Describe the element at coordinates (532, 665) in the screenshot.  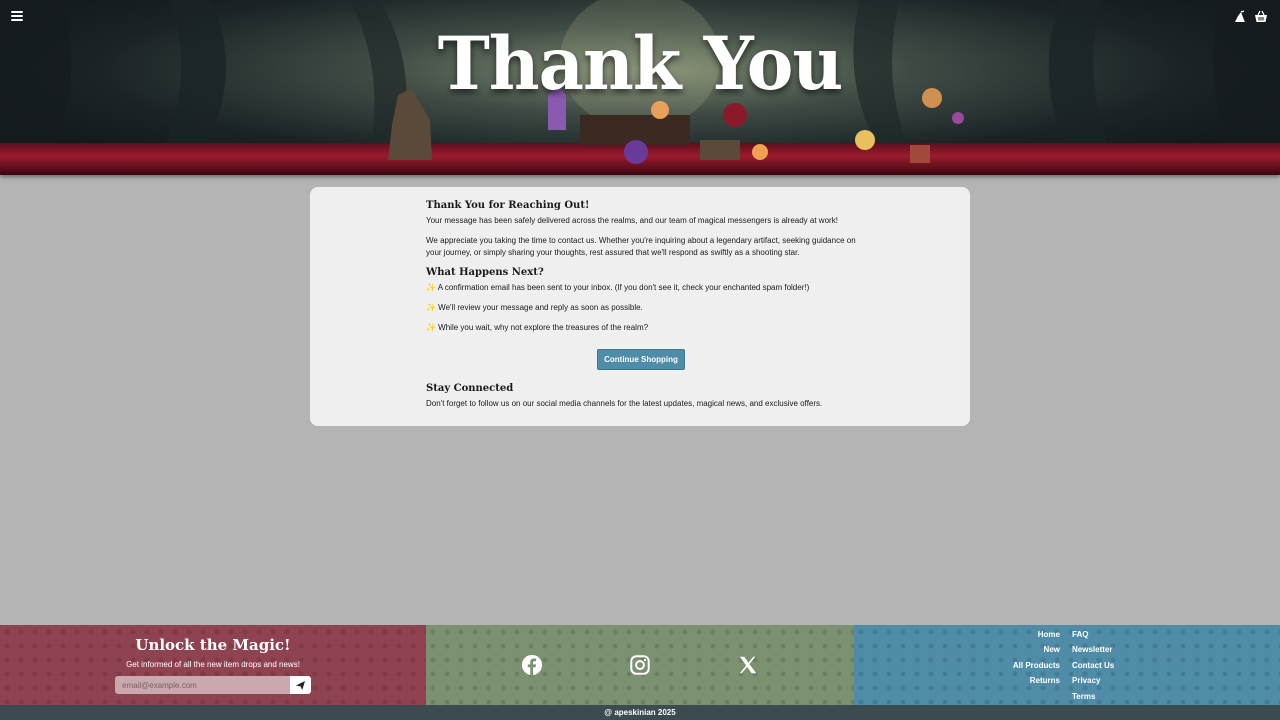
I see `facebook-icon` at that location.